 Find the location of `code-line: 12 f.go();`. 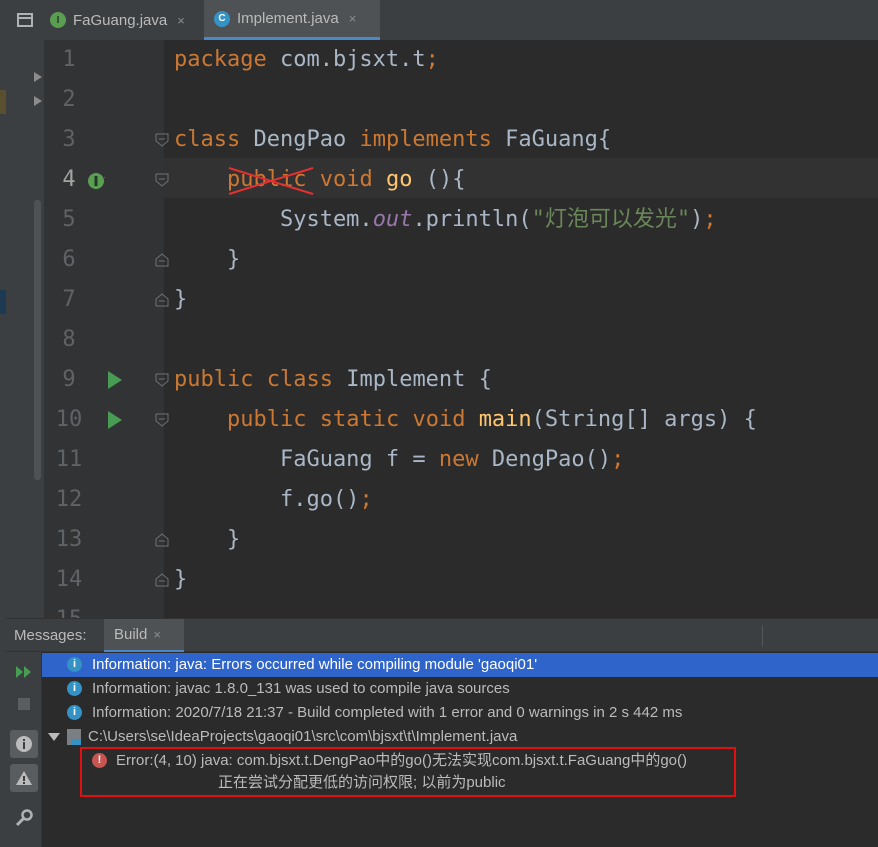

code-line: 12 f.go(); is located at coordinates (439, 500).